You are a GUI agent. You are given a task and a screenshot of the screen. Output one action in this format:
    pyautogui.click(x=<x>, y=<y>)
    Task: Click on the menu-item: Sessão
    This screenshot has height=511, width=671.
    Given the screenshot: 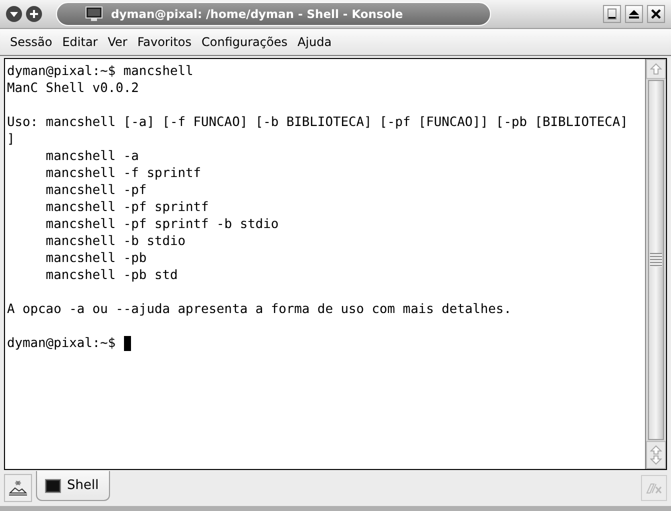 What is the action you would take?
    pyautogui.click(x=32, y=42)
    